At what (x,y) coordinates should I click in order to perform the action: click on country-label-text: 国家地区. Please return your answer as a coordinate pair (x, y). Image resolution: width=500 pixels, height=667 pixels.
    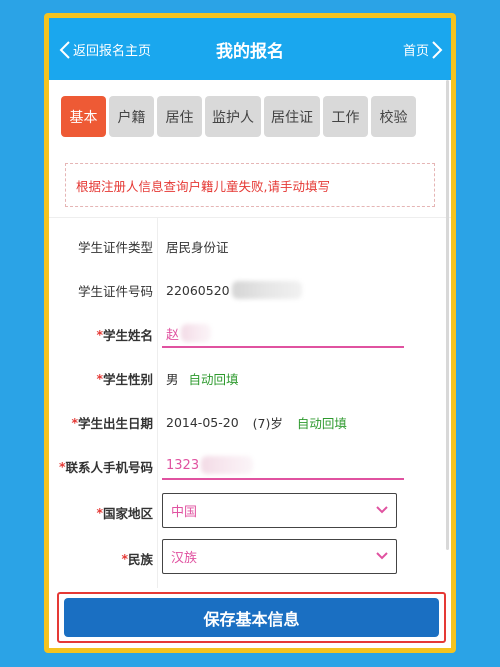
    Looking at the image, I should click on (127, 513).